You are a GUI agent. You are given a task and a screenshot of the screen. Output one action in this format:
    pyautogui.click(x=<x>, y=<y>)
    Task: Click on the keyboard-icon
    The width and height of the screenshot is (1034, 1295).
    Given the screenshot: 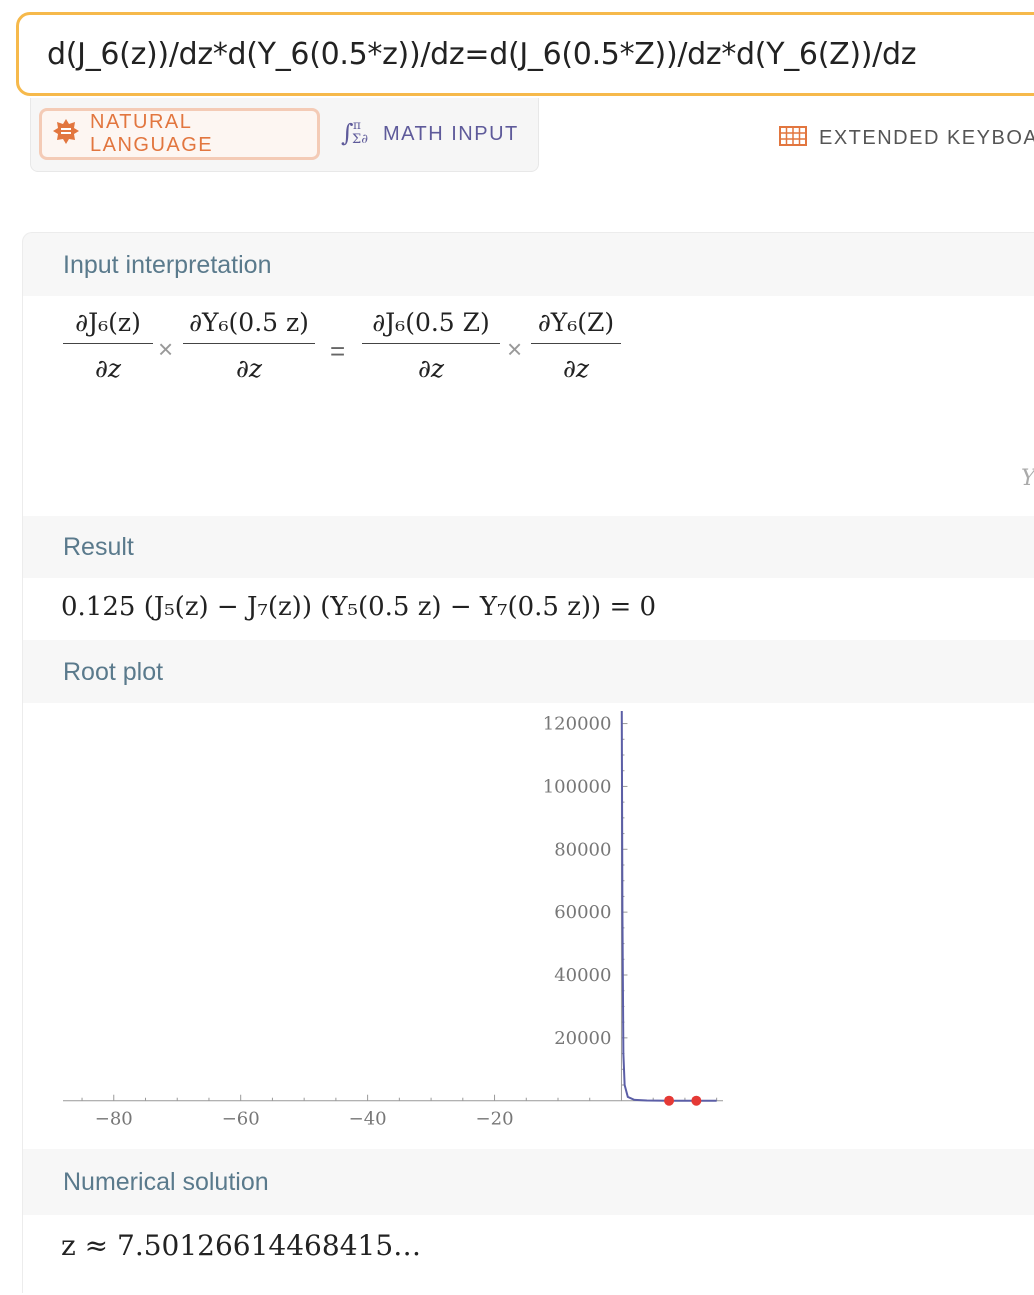 What is the action you would take?
    pyautogui.click(x=793, y=138)
    